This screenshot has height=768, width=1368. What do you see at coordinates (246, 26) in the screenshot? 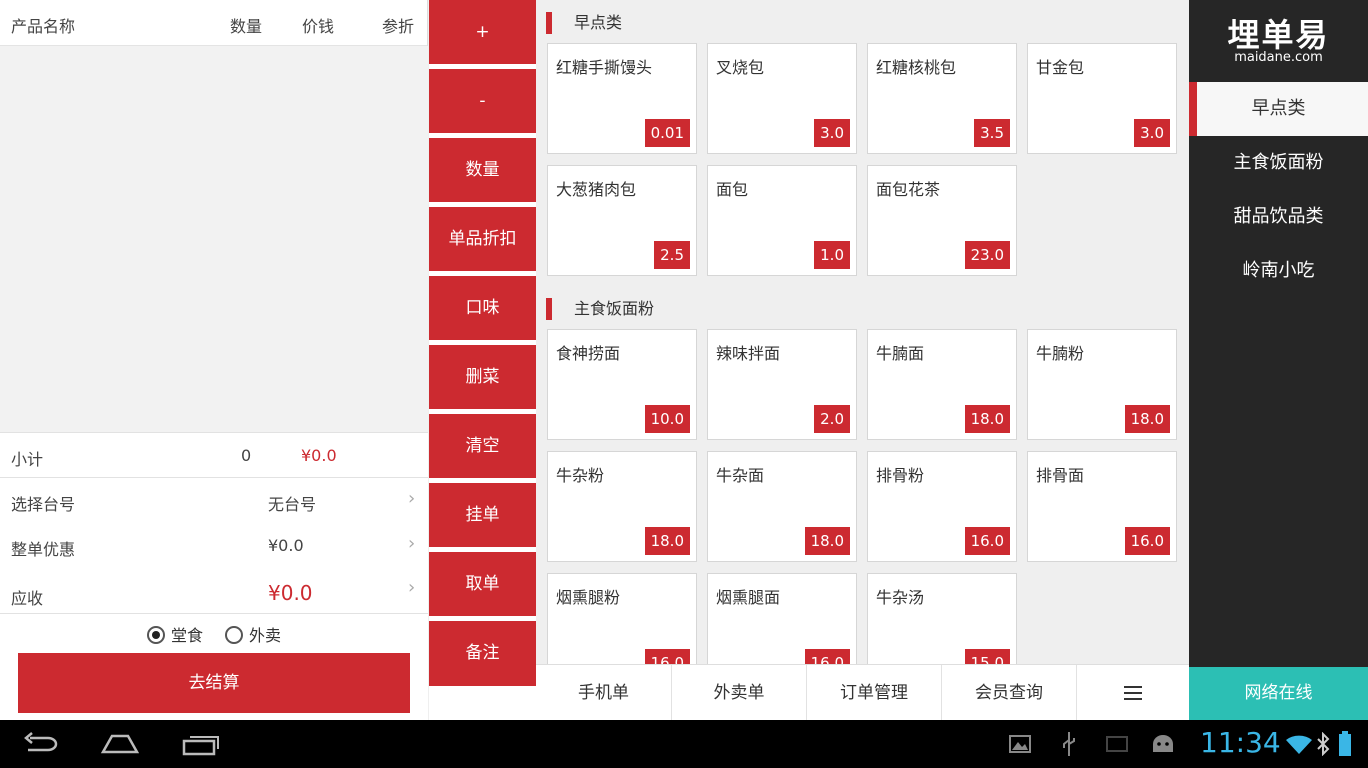
I see `column-quantity: 数量` at bounding box center [246, 26].